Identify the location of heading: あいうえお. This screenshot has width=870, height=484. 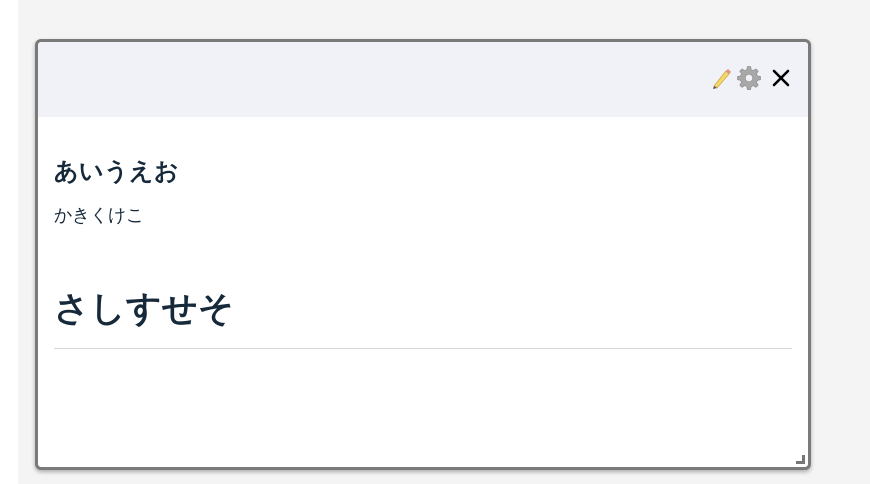
(116, 171).